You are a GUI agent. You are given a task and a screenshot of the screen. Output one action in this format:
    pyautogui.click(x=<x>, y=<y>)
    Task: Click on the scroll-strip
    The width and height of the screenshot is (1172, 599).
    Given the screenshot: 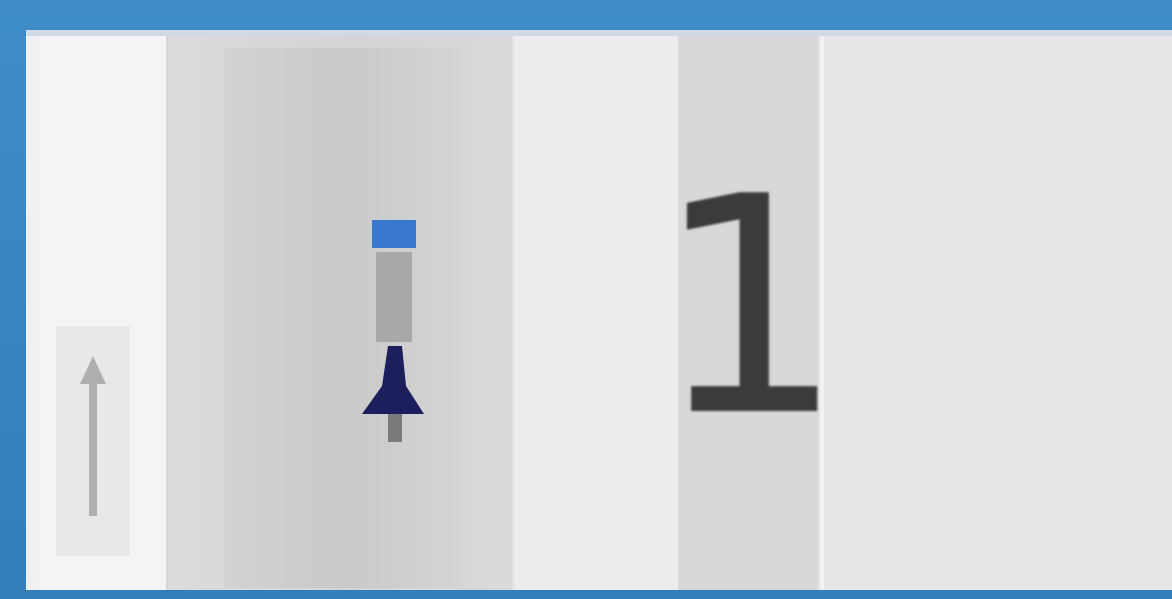 What is the action you would take?
    pyautogui.click(x=104, y=313)
    